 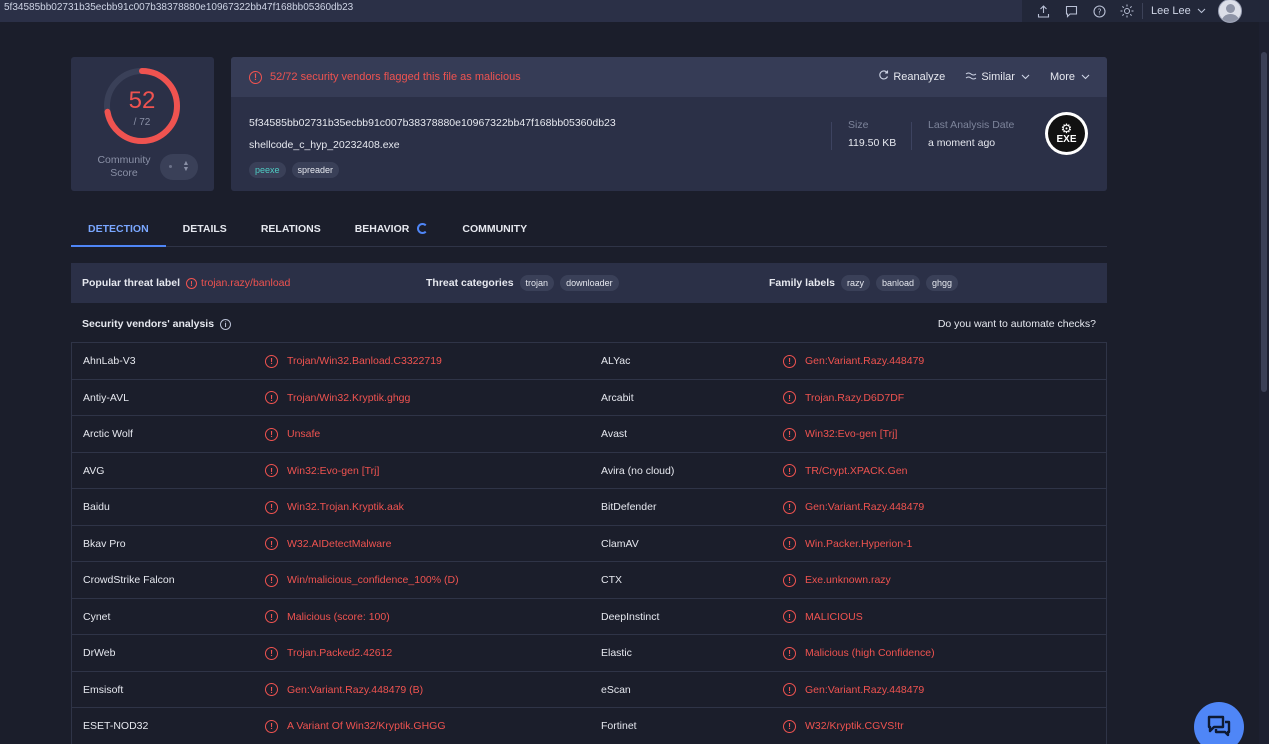 What do you see at coordinates (324, 145) in the screenshot?
I see `file-name: shellcode_c_hyp_20232408.exe` at bounding box center [324, 145].